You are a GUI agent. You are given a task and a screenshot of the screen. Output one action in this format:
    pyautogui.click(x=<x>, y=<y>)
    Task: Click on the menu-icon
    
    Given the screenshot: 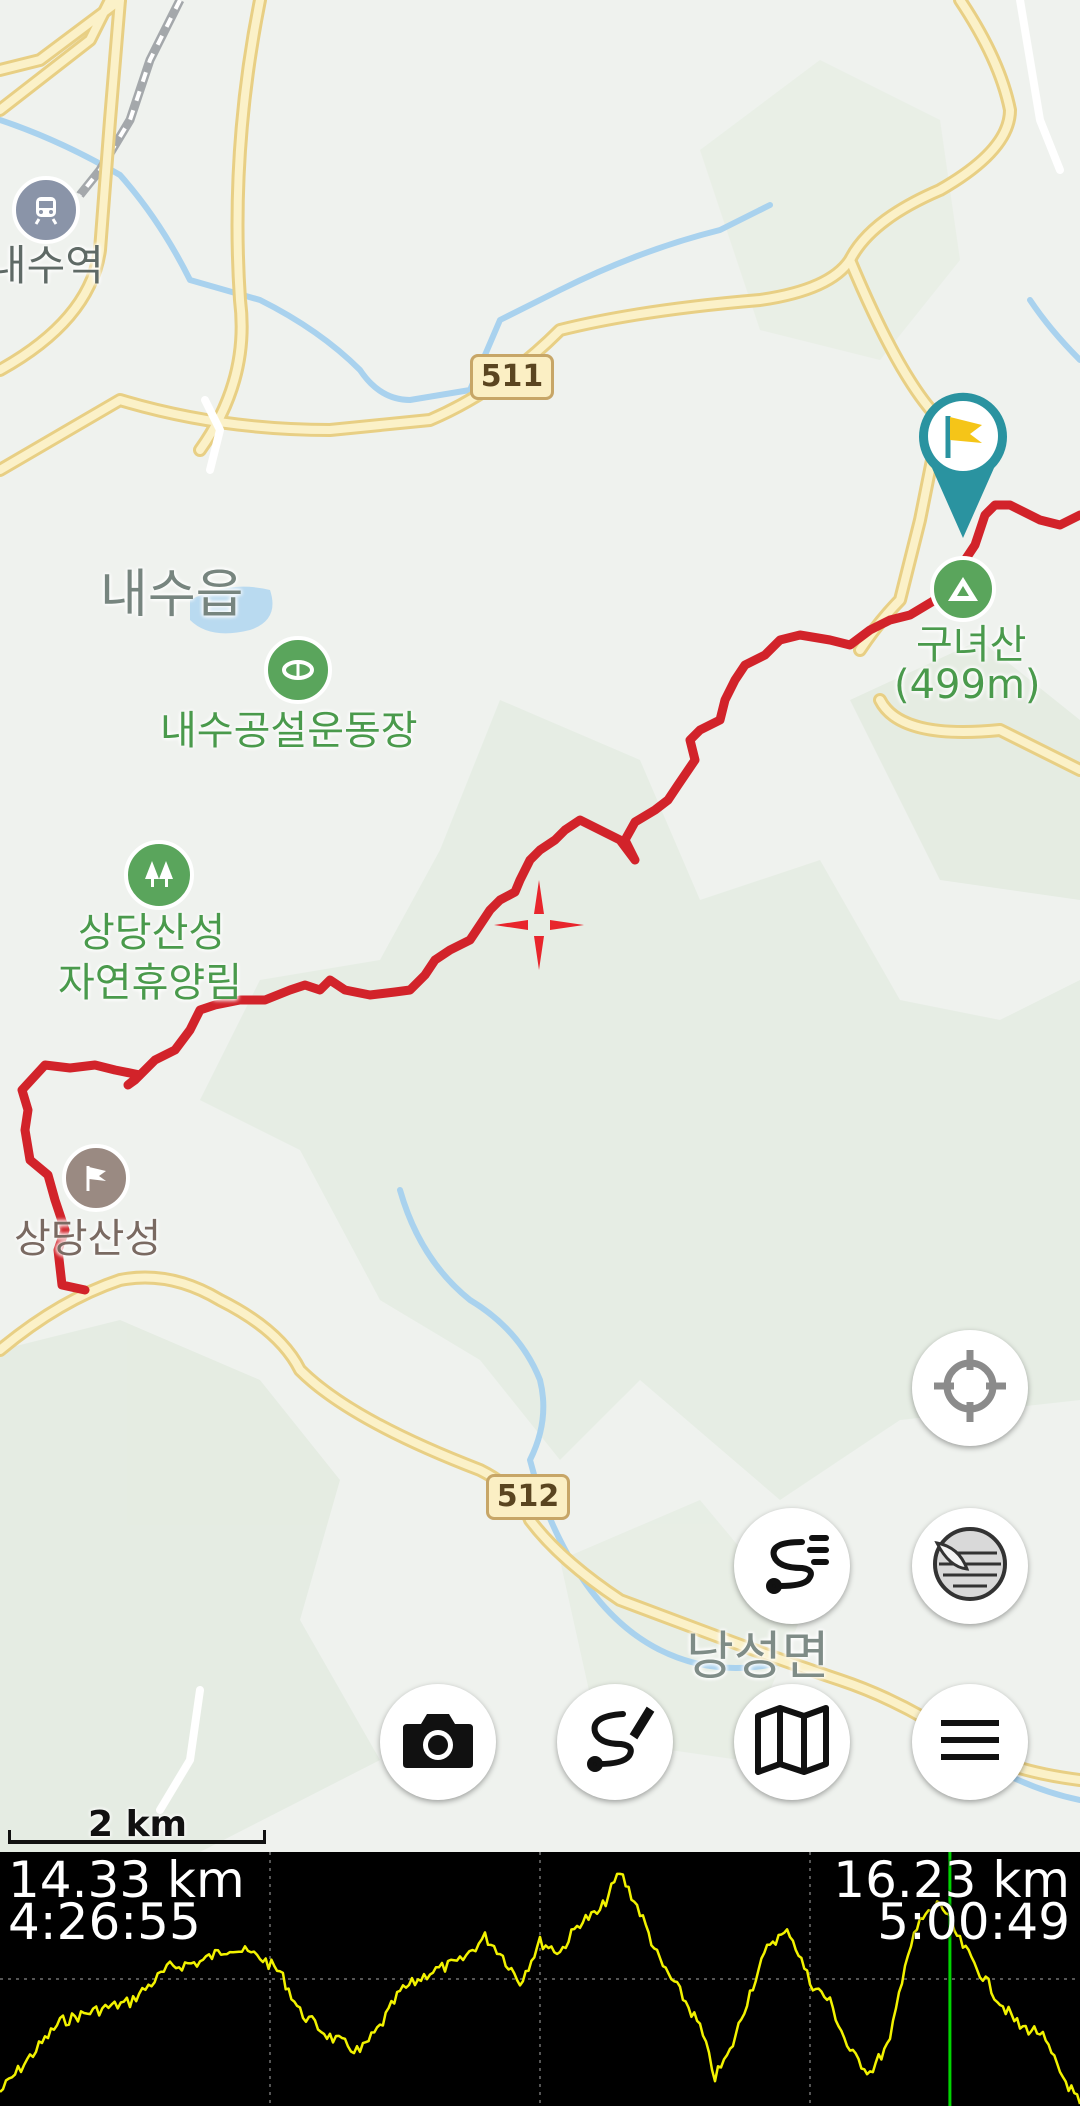 What is the action you would take?
    pyautogui.click(x=970, y=1742)
    